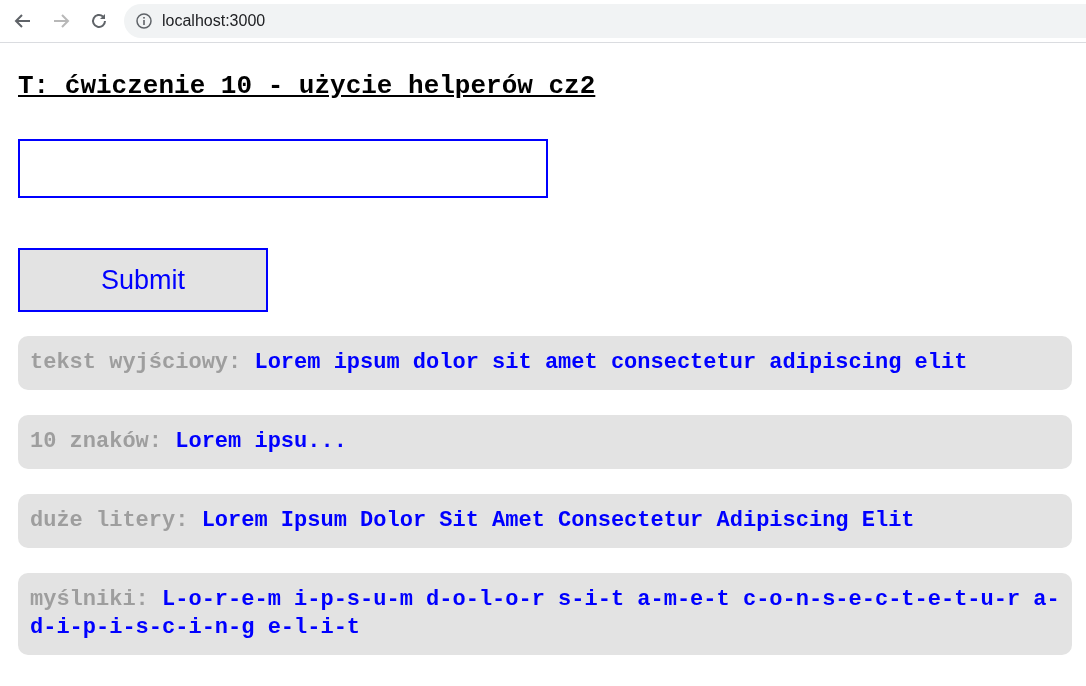 Image resolution: width=1086 pixels, height=686 pixels. What do you see at coordinates (143, 280) in the screenshot?
I see `submit-button: Submit` at bounding box center [143, 280].